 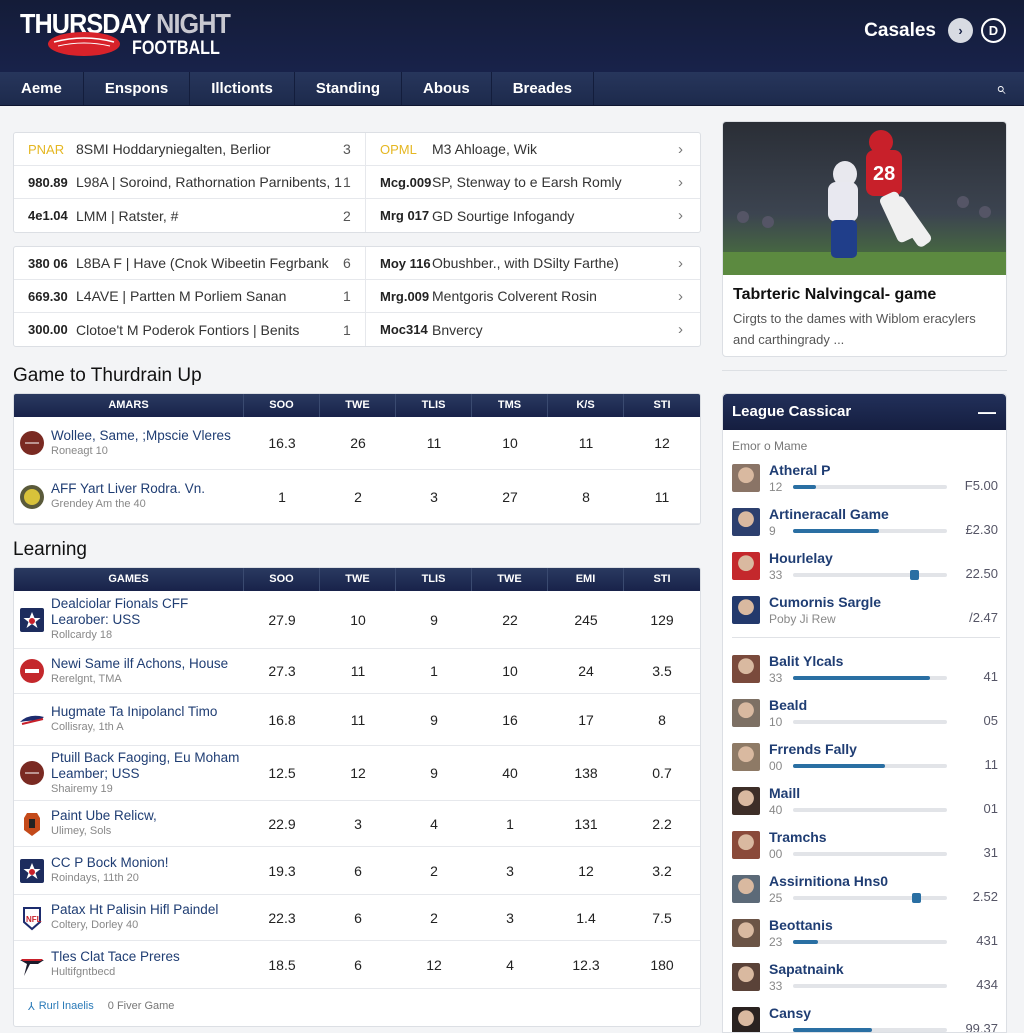 I want to click on player-name: Maill, so click(x=784, y=793).